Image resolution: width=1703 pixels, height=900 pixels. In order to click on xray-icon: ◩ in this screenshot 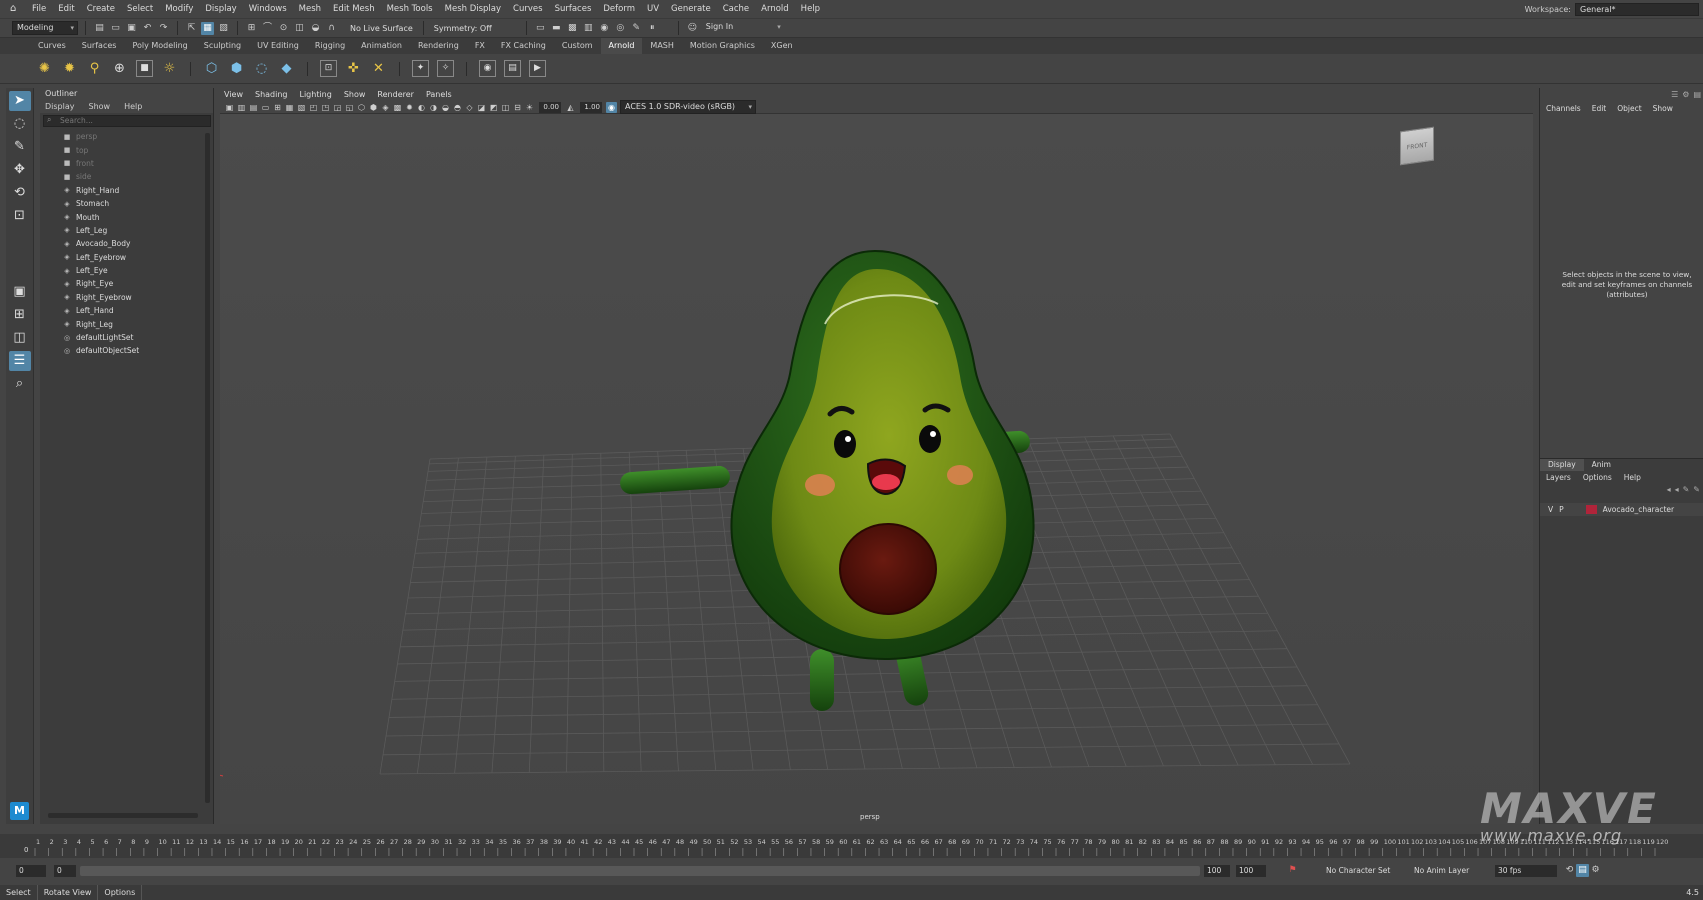, I will do `click(493, 107)`.